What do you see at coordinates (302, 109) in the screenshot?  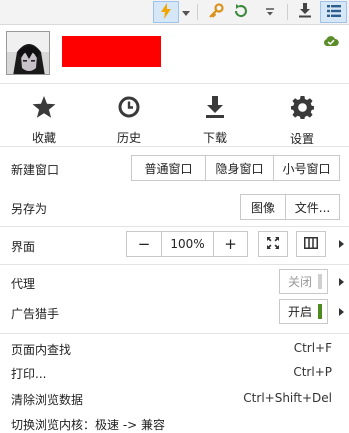 I see `gear-icon` at bounding box center [302, 109].